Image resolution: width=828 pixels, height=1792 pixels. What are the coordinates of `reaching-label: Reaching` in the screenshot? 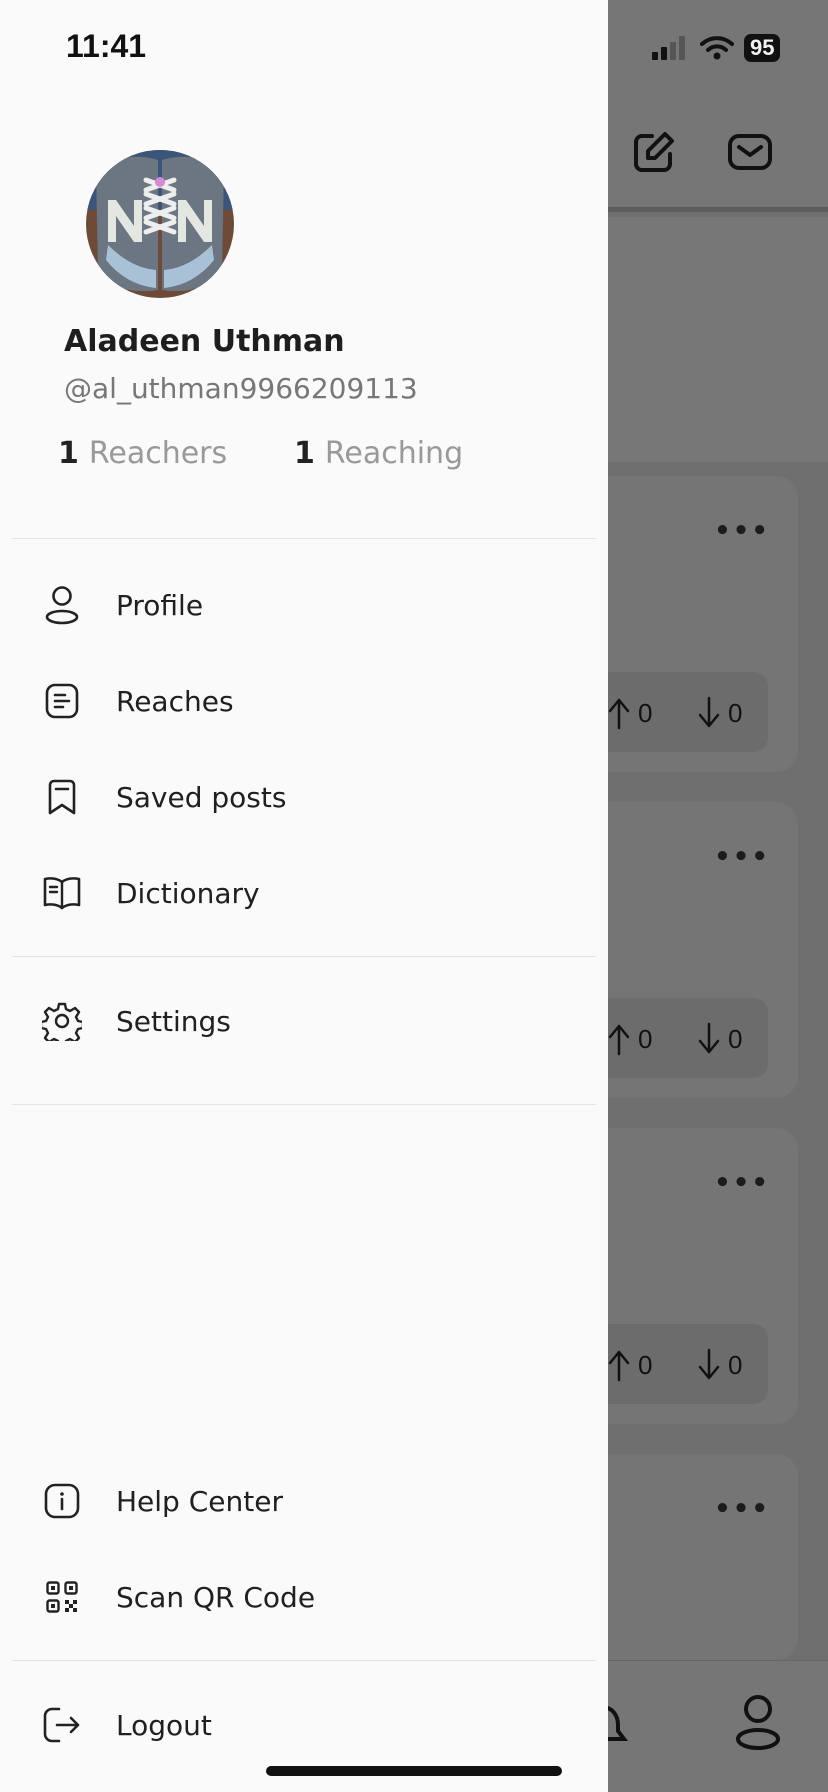 It's located at (394, 453).